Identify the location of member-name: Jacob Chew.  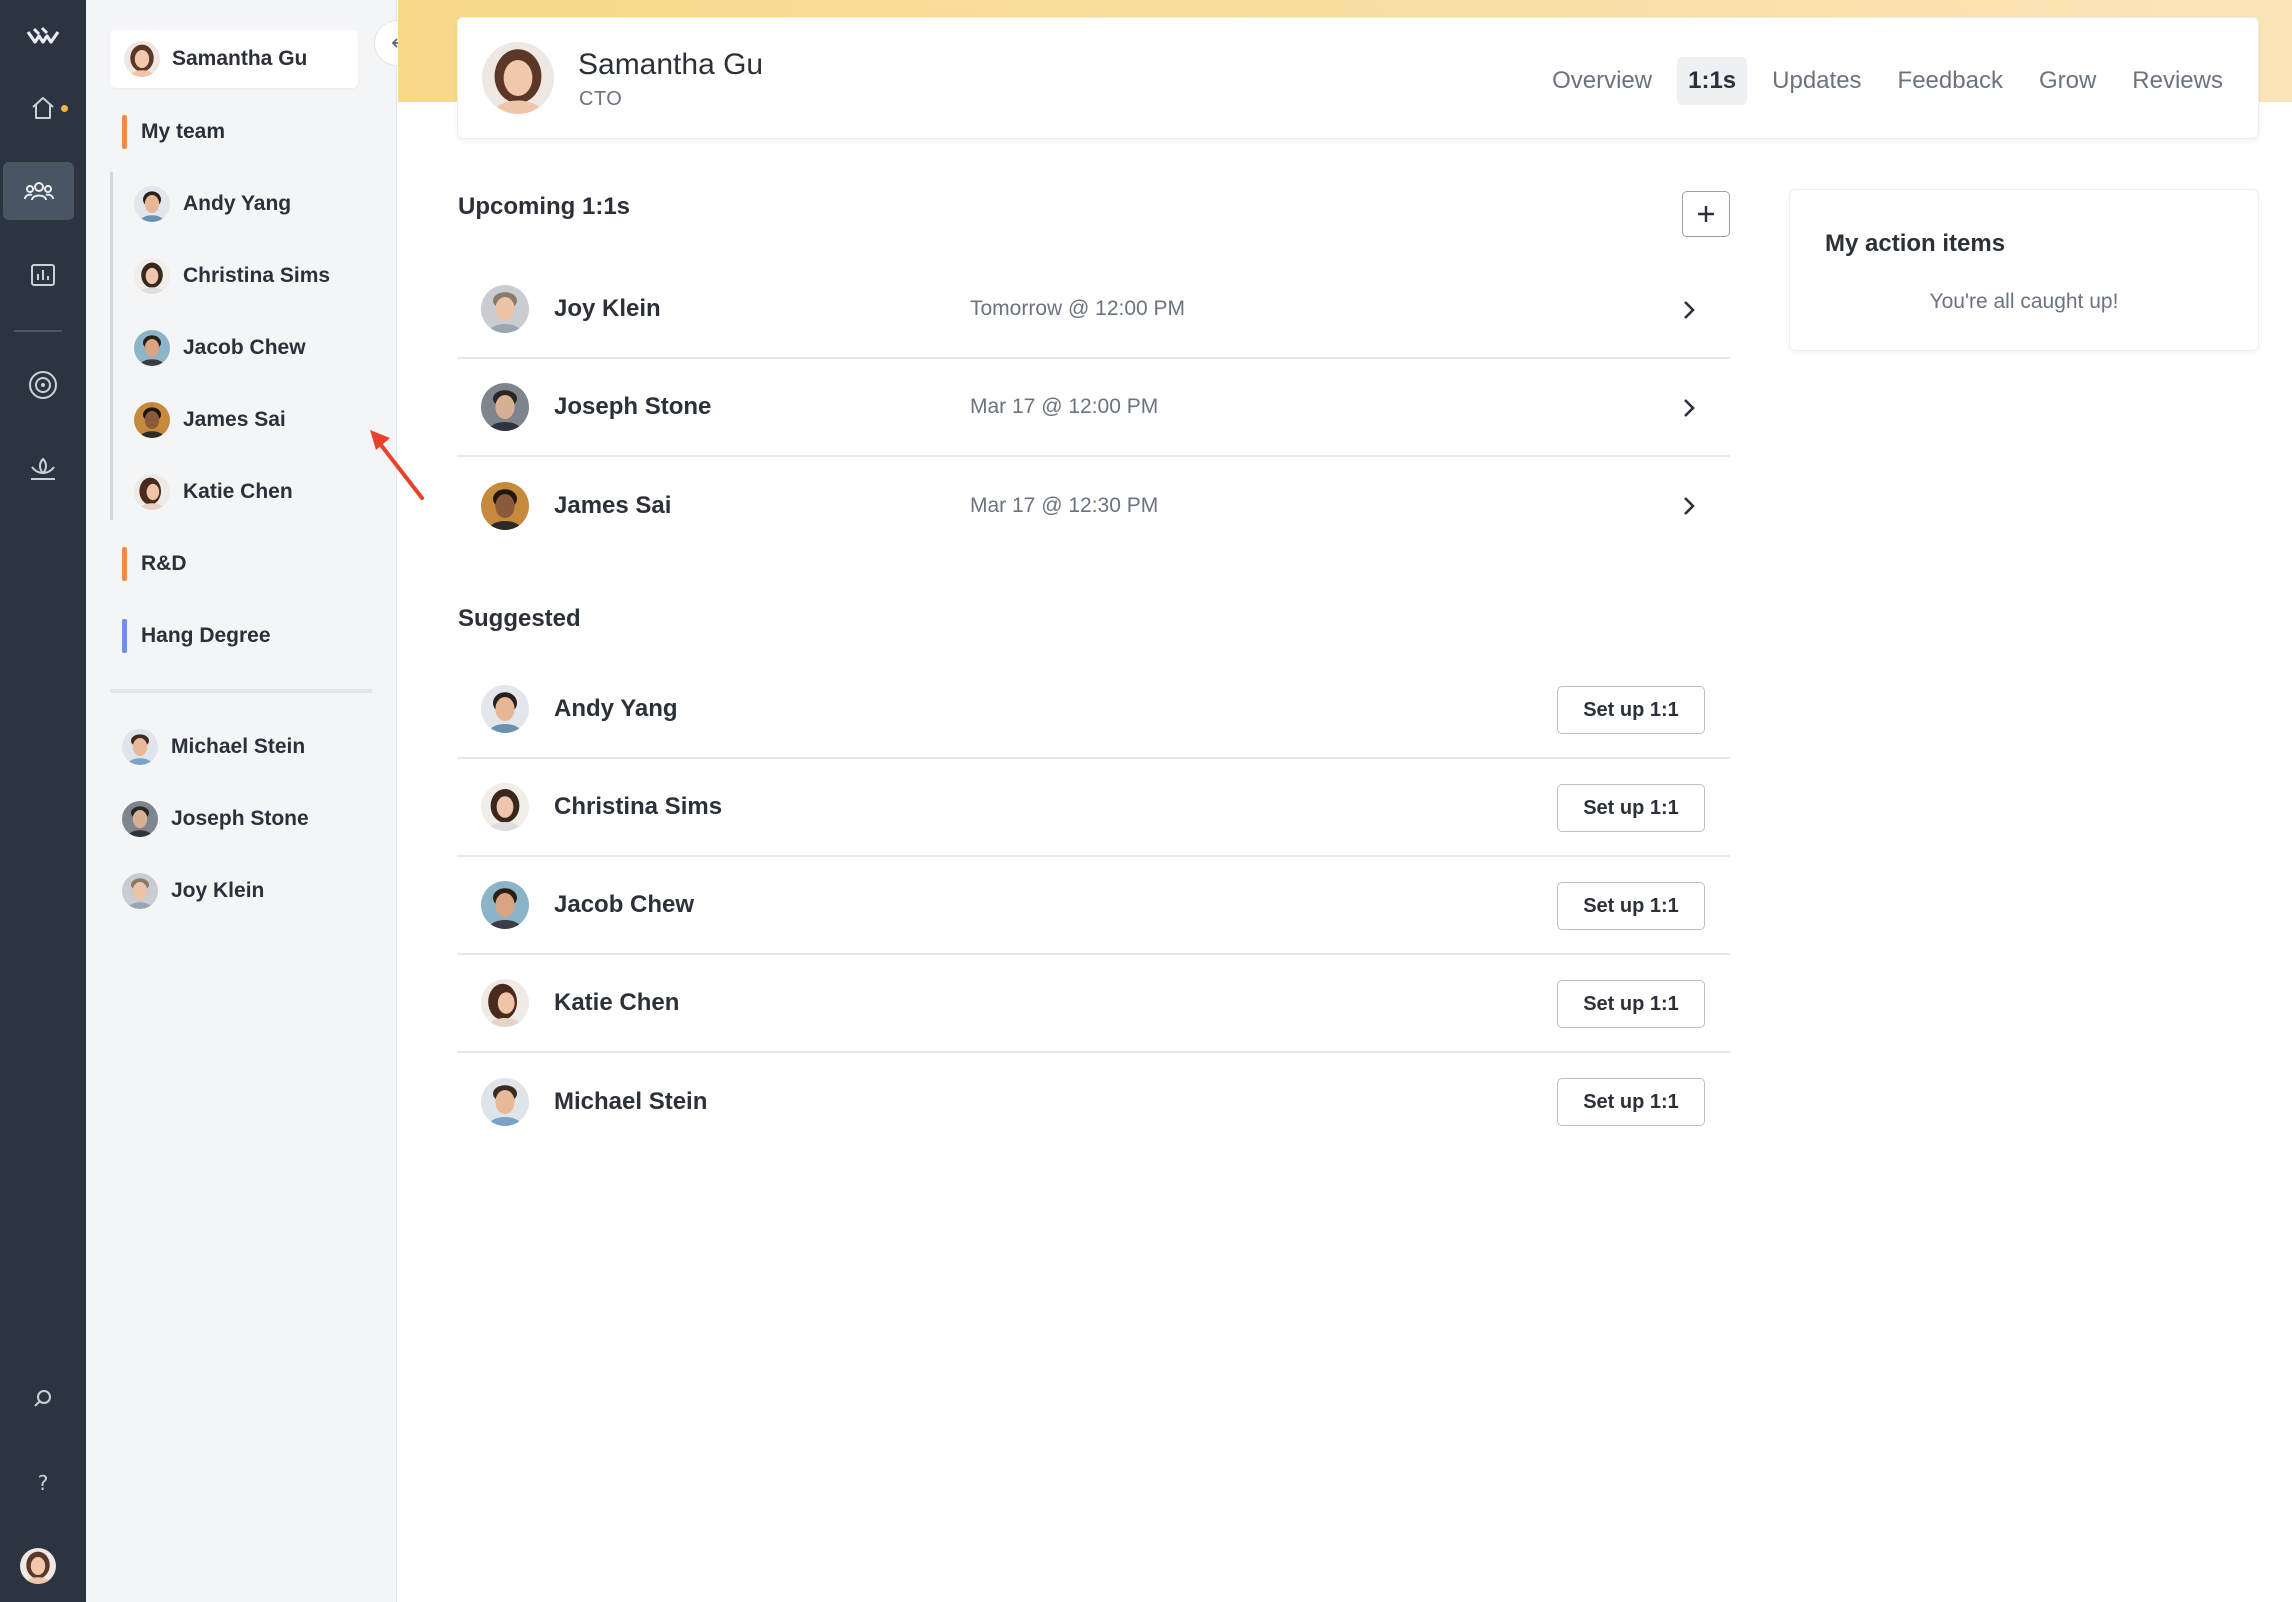
(244, 347).